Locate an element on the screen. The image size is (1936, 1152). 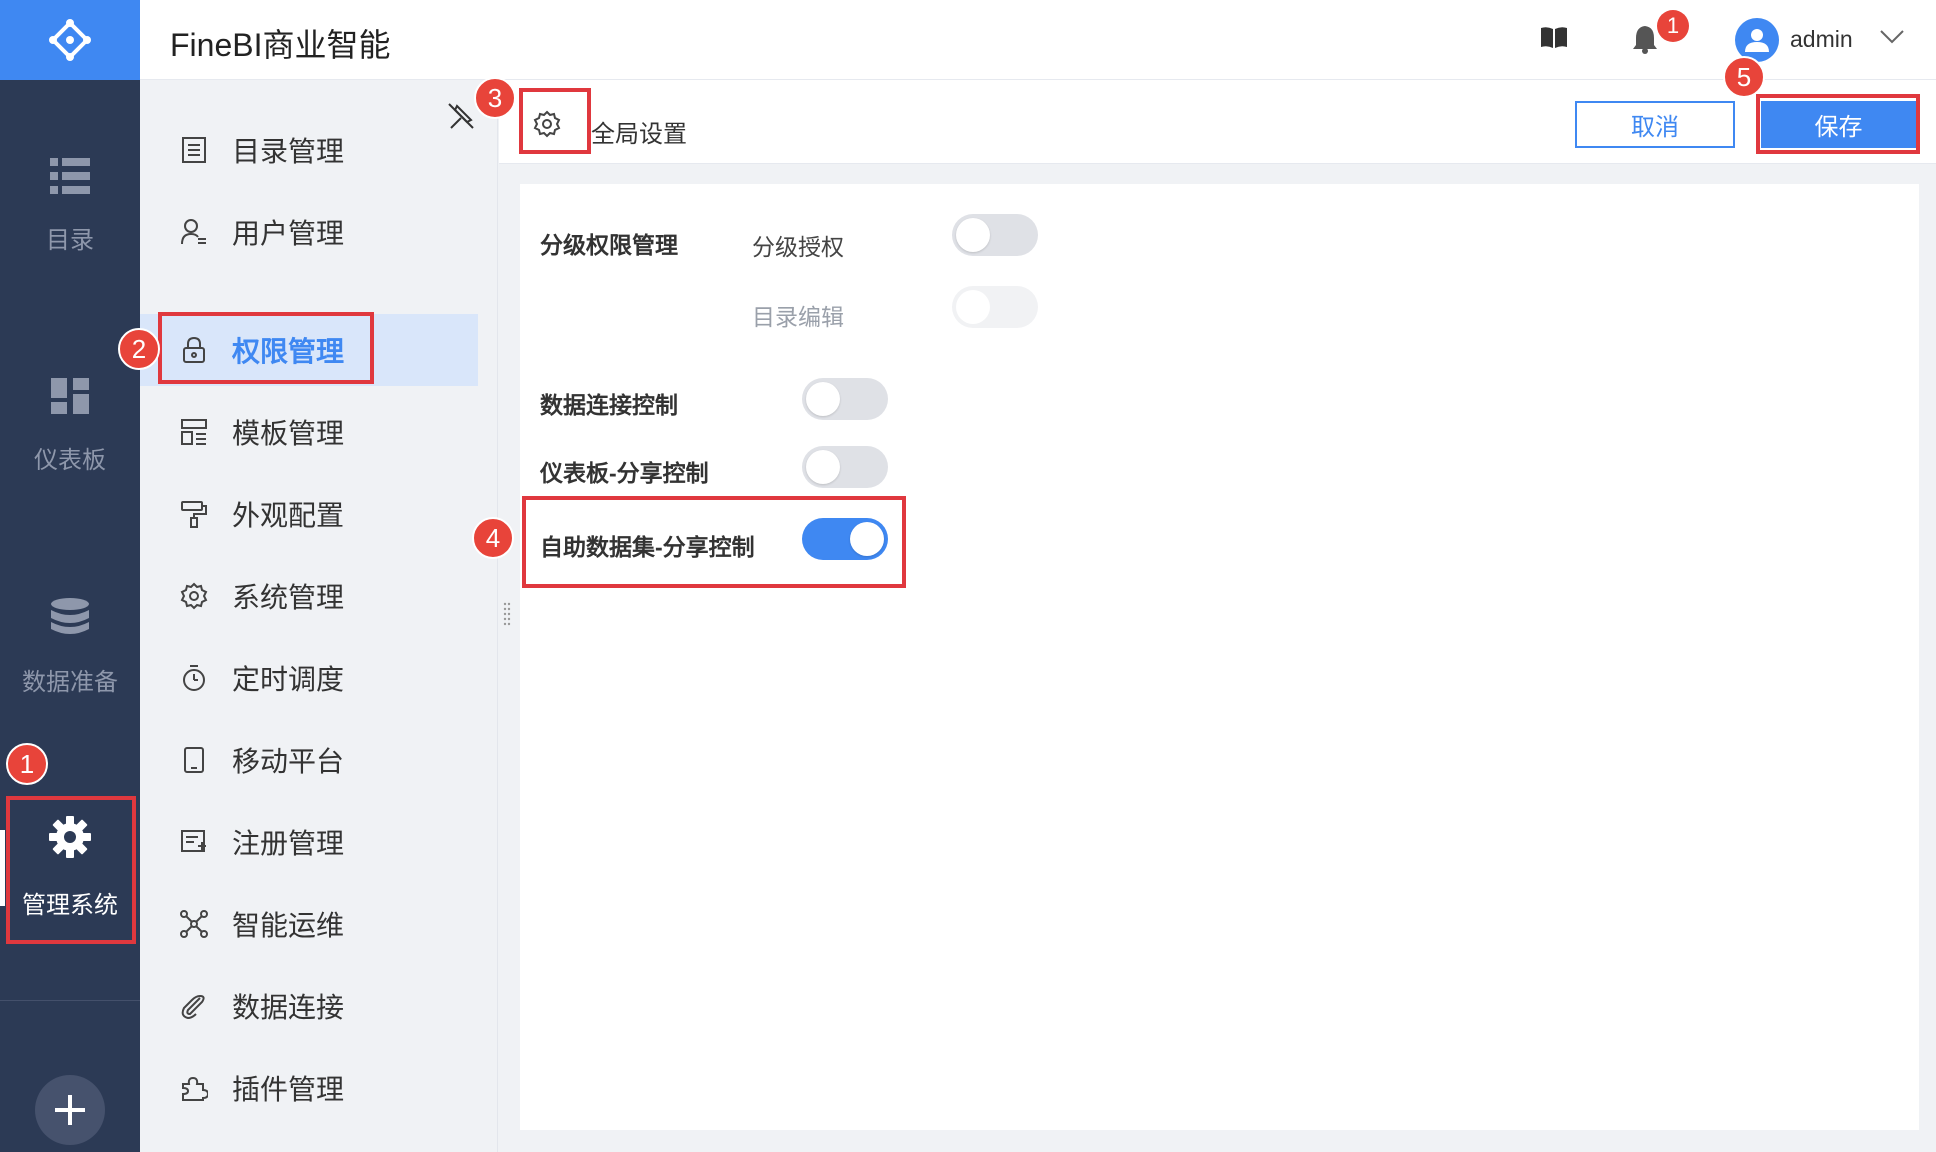
template-icon is located at coordinates (194, 432).